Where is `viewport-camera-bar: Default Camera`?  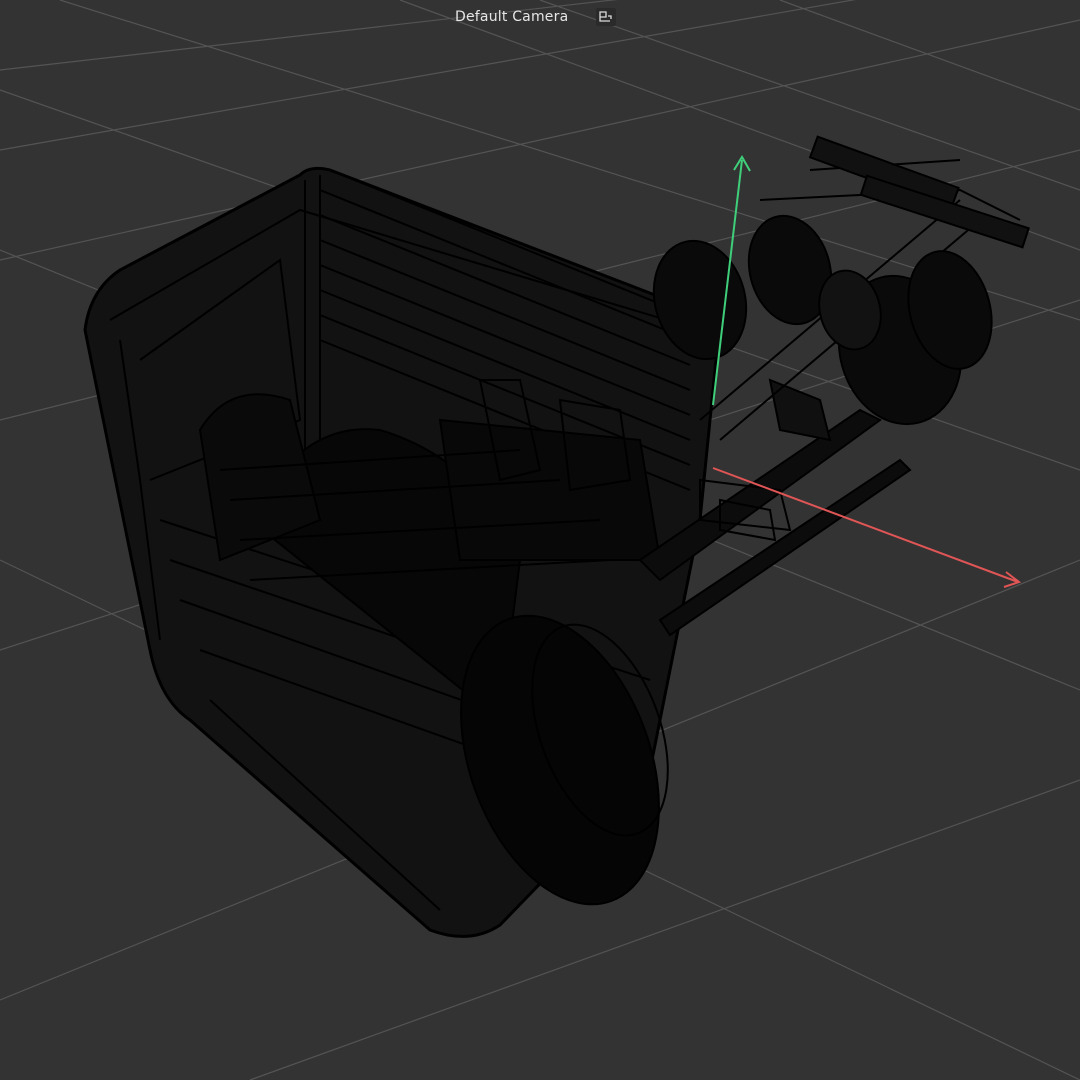
viewport-camera-bar: Default Camera is located at coordinates (536, 17).